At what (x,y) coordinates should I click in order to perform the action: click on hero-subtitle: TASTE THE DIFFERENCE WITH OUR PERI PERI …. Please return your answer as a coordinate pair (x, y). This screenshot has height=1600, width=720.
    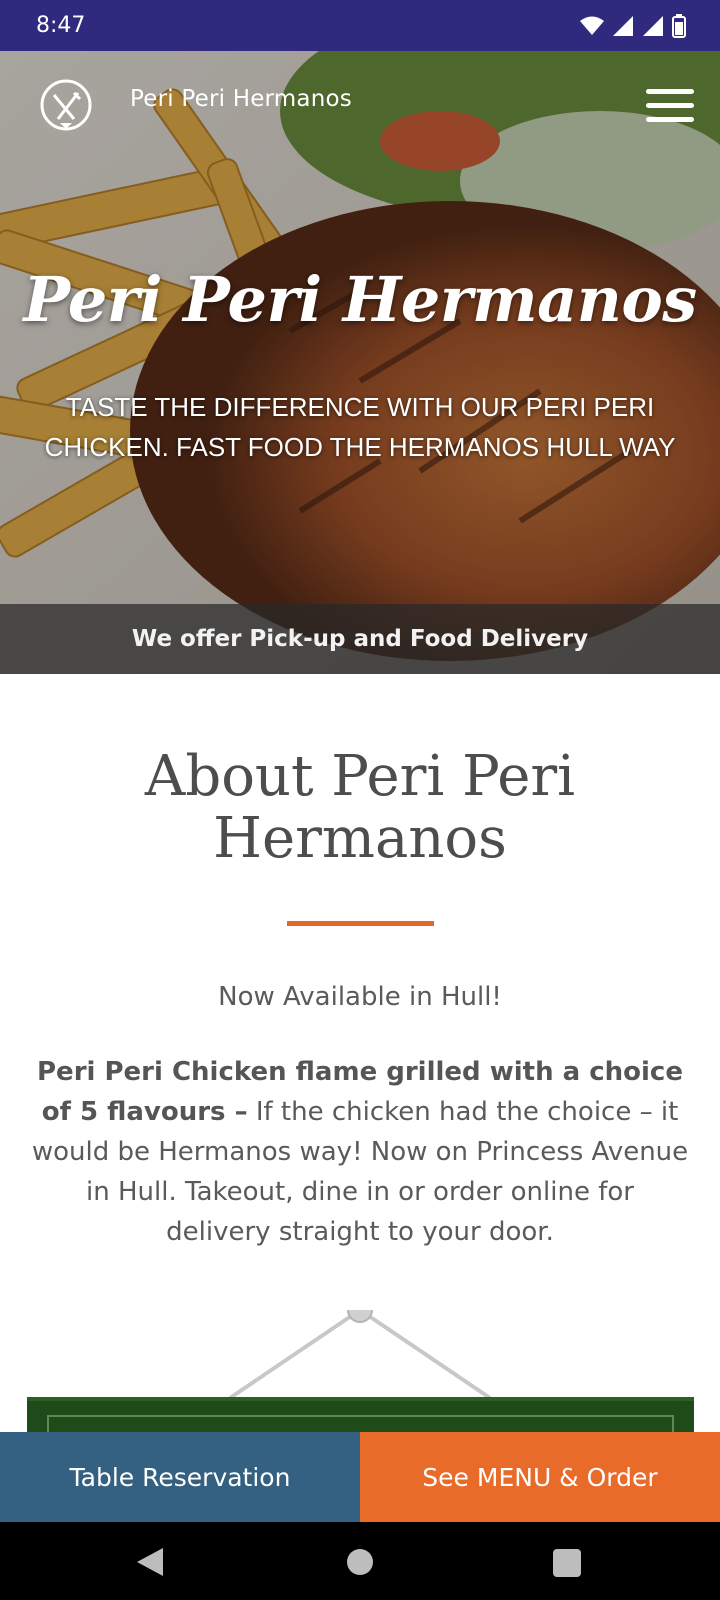
    Looking at the image, I should click on (360, 427).